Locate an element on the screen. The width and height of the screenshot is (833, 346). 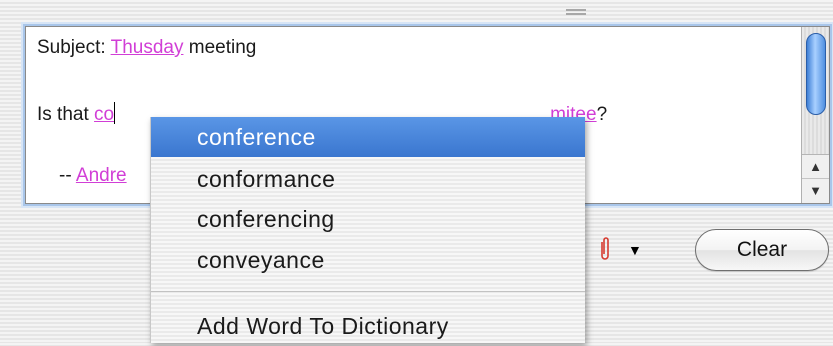
paperclip-icon is located at coordinates (605, 250).